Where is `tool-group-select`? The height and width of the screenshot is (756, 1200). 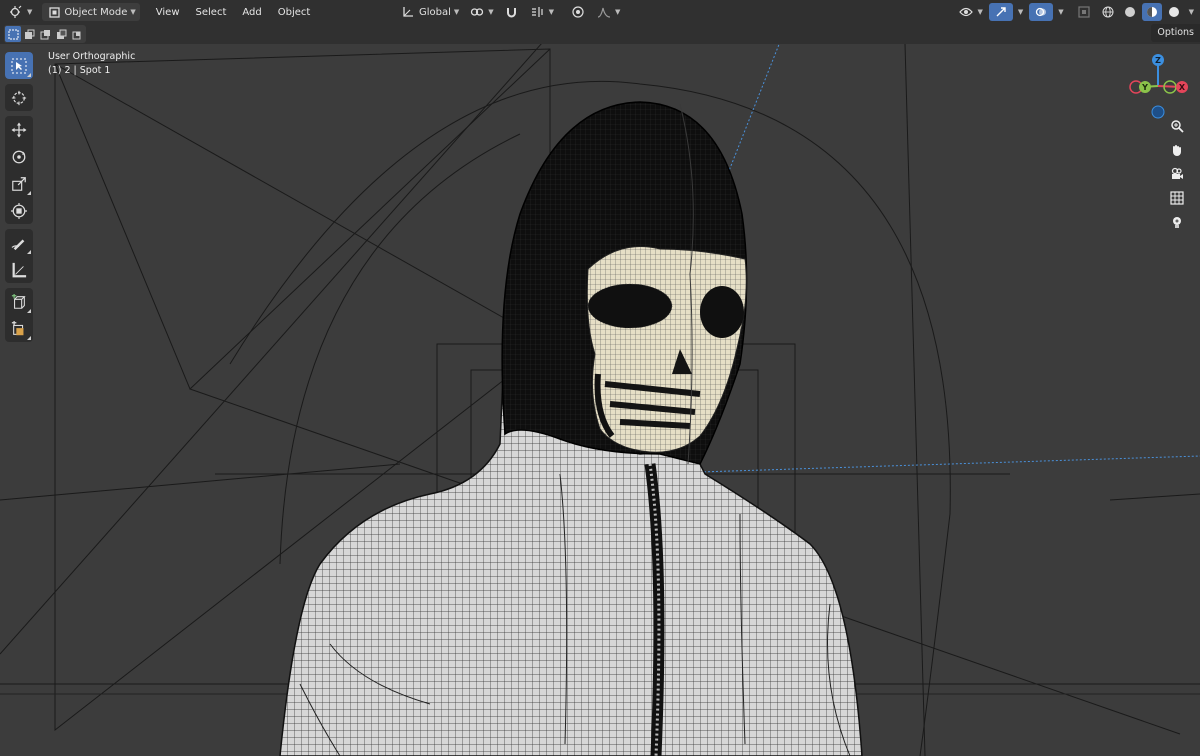 tool-group-select is located at coordinates (19, 65).